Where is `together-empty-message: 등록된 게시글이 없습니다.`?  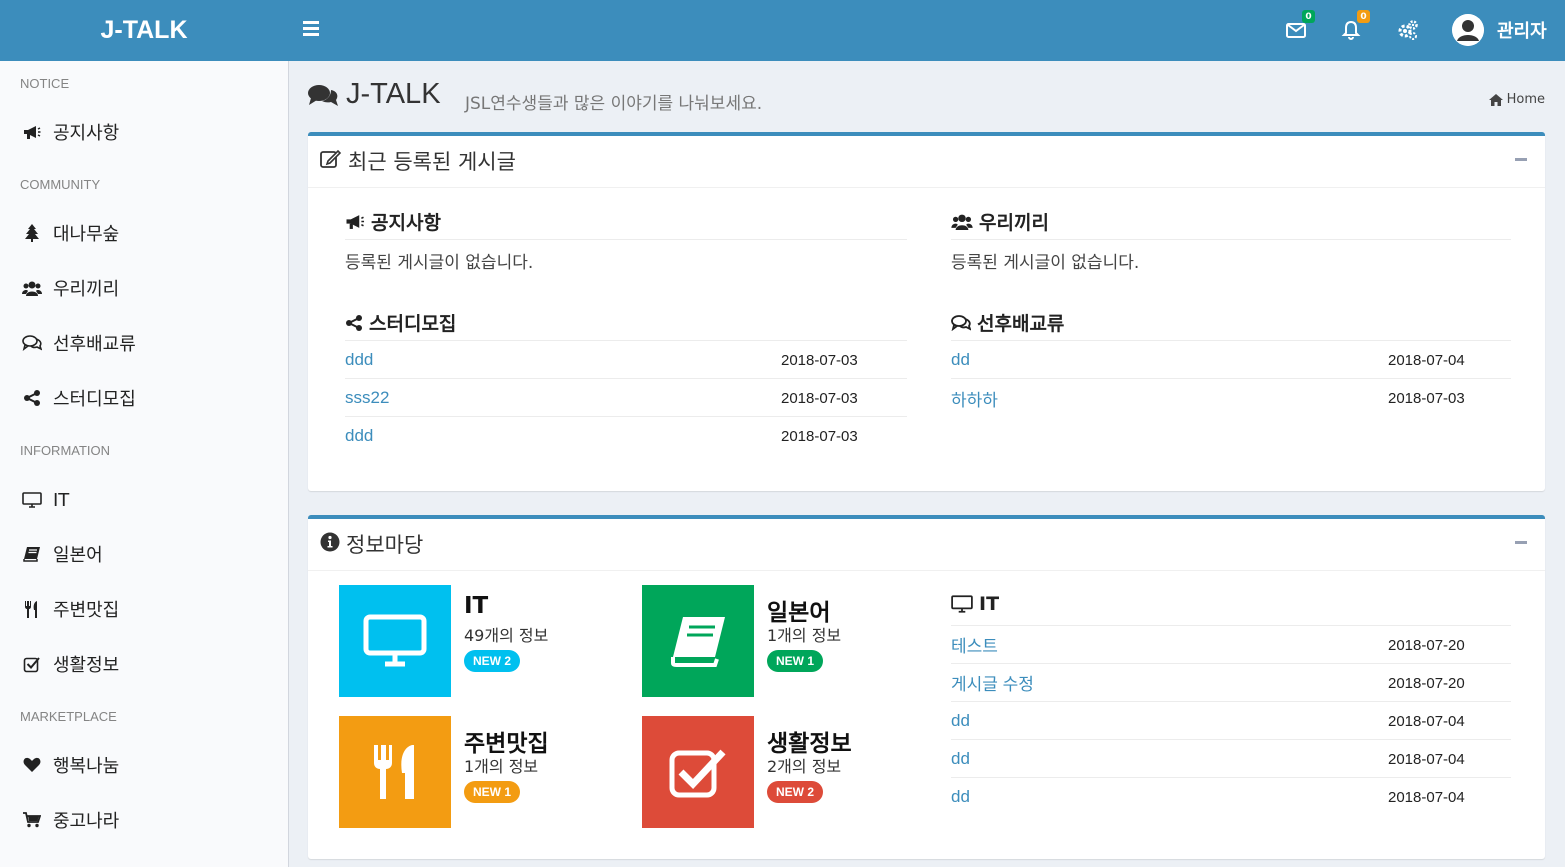
together-empty-message: 등록된 게시글이 없습니다. is located at coordinates (1045, 263).